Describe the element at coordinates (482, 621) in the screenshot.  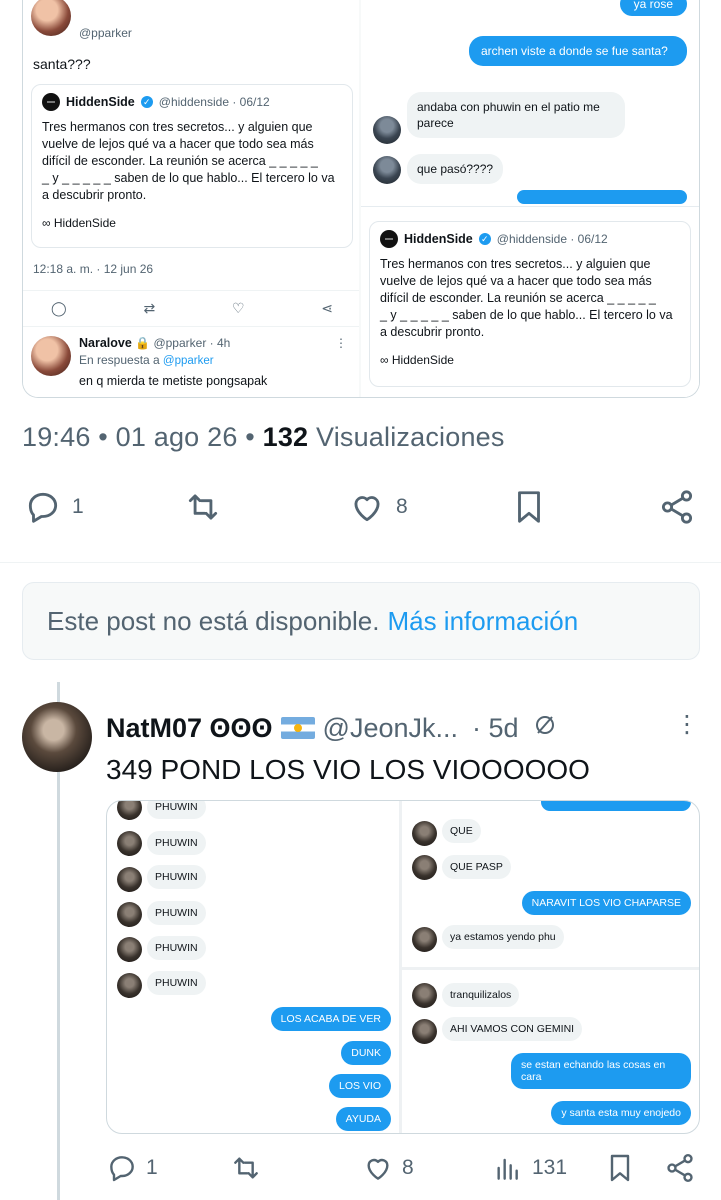
I see `more-info-link: Más información` at that location.